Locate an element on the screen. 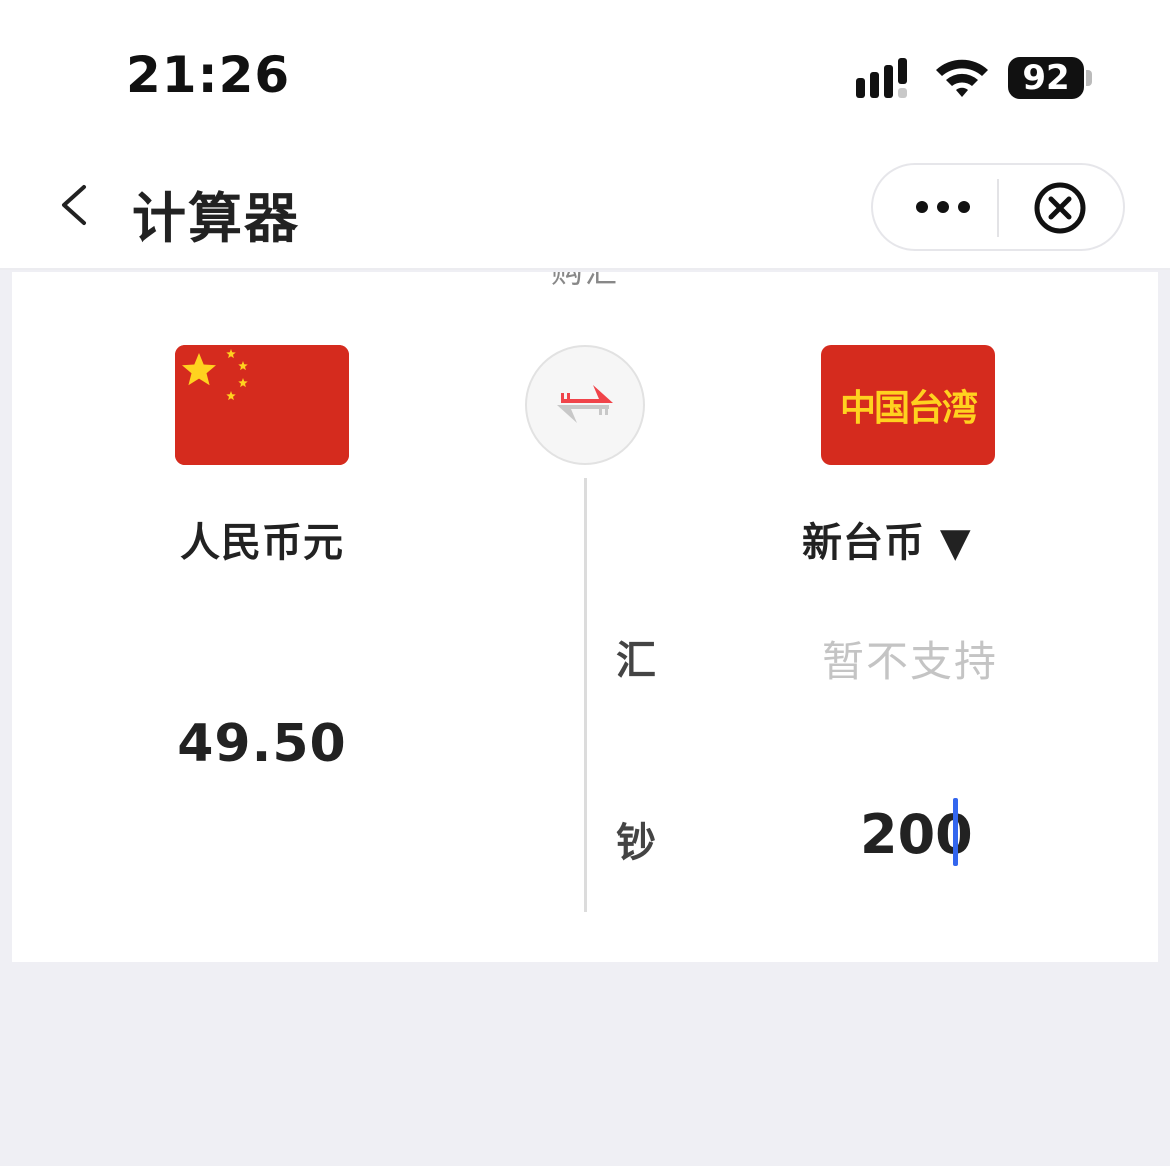 The width and height of the screenshot is (1170, 1166). source-currency-name: 人民币元 is located at coordinates (262, 543).